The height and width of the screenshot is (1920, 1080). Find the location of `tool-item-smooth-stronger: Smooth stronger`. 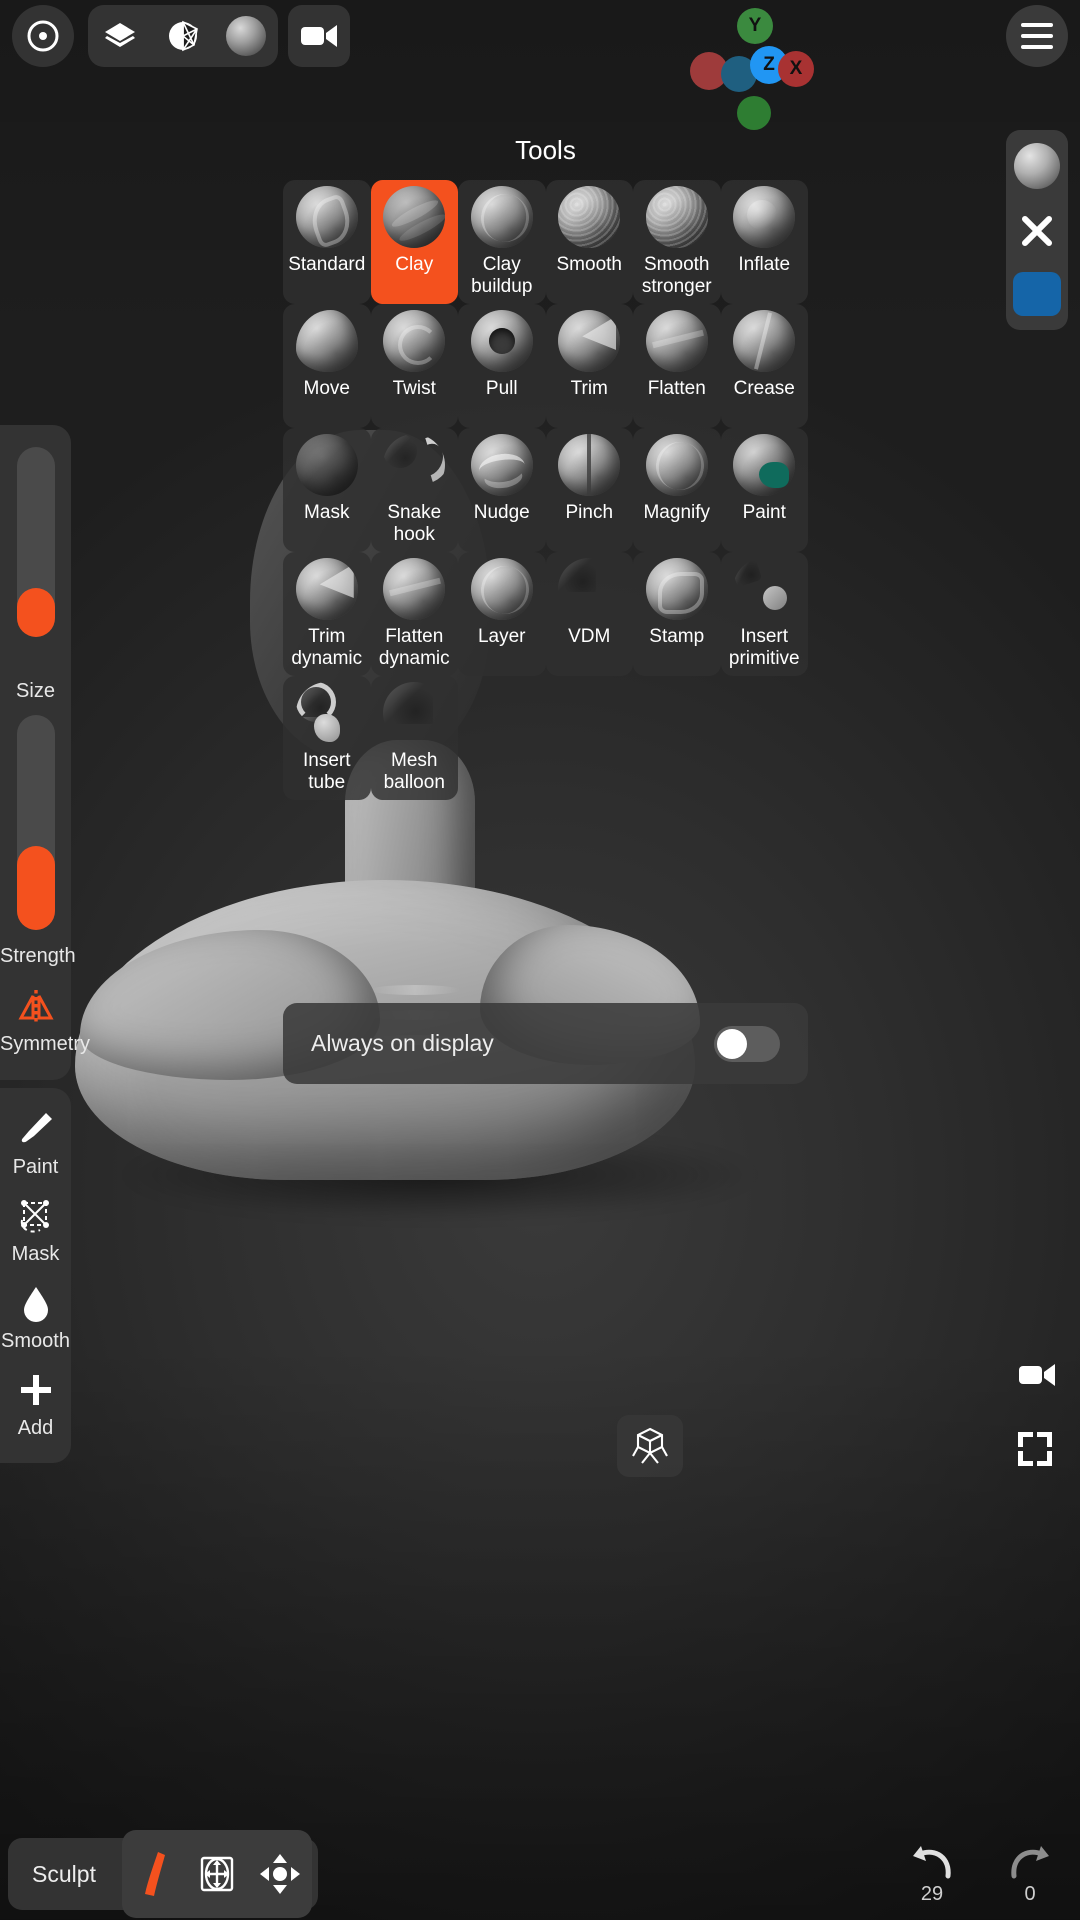

tool-item-smooth-stronger: Smooth stronger is located at coordinates (677, 242).